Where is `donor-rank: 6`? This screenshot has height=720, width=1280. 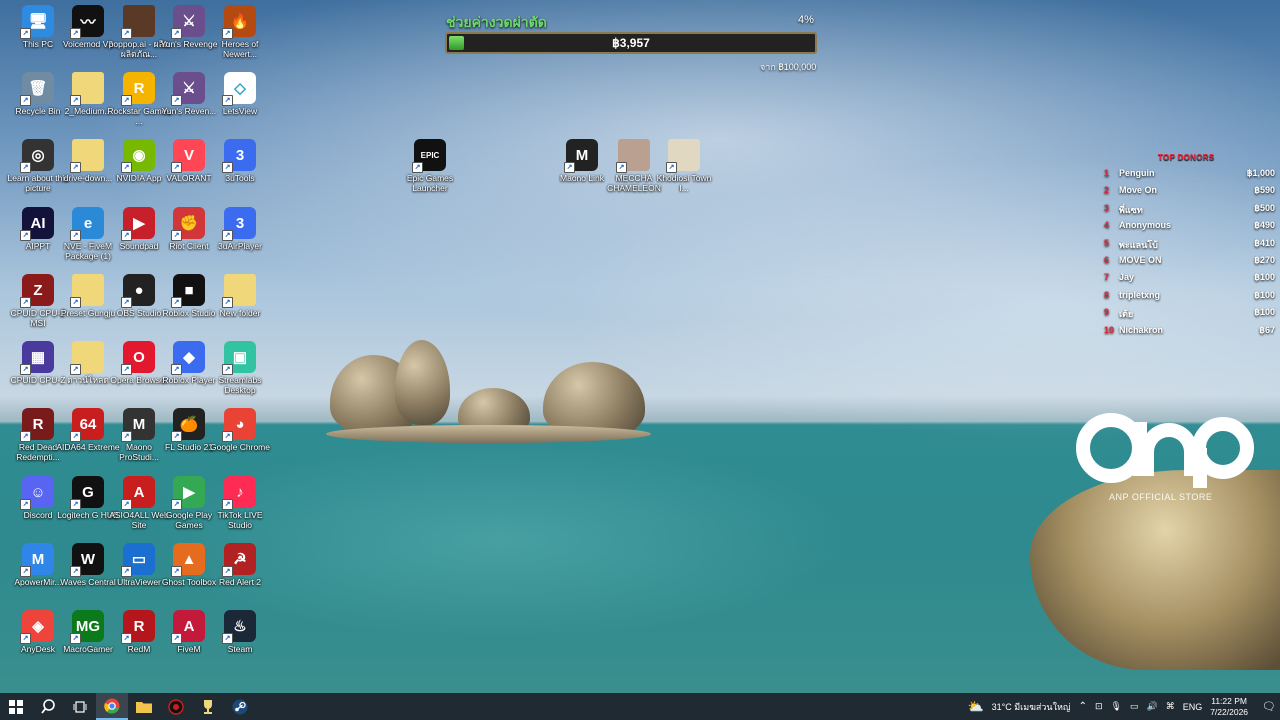 donor-rank: 6 is located at coordinates (1107, 259).